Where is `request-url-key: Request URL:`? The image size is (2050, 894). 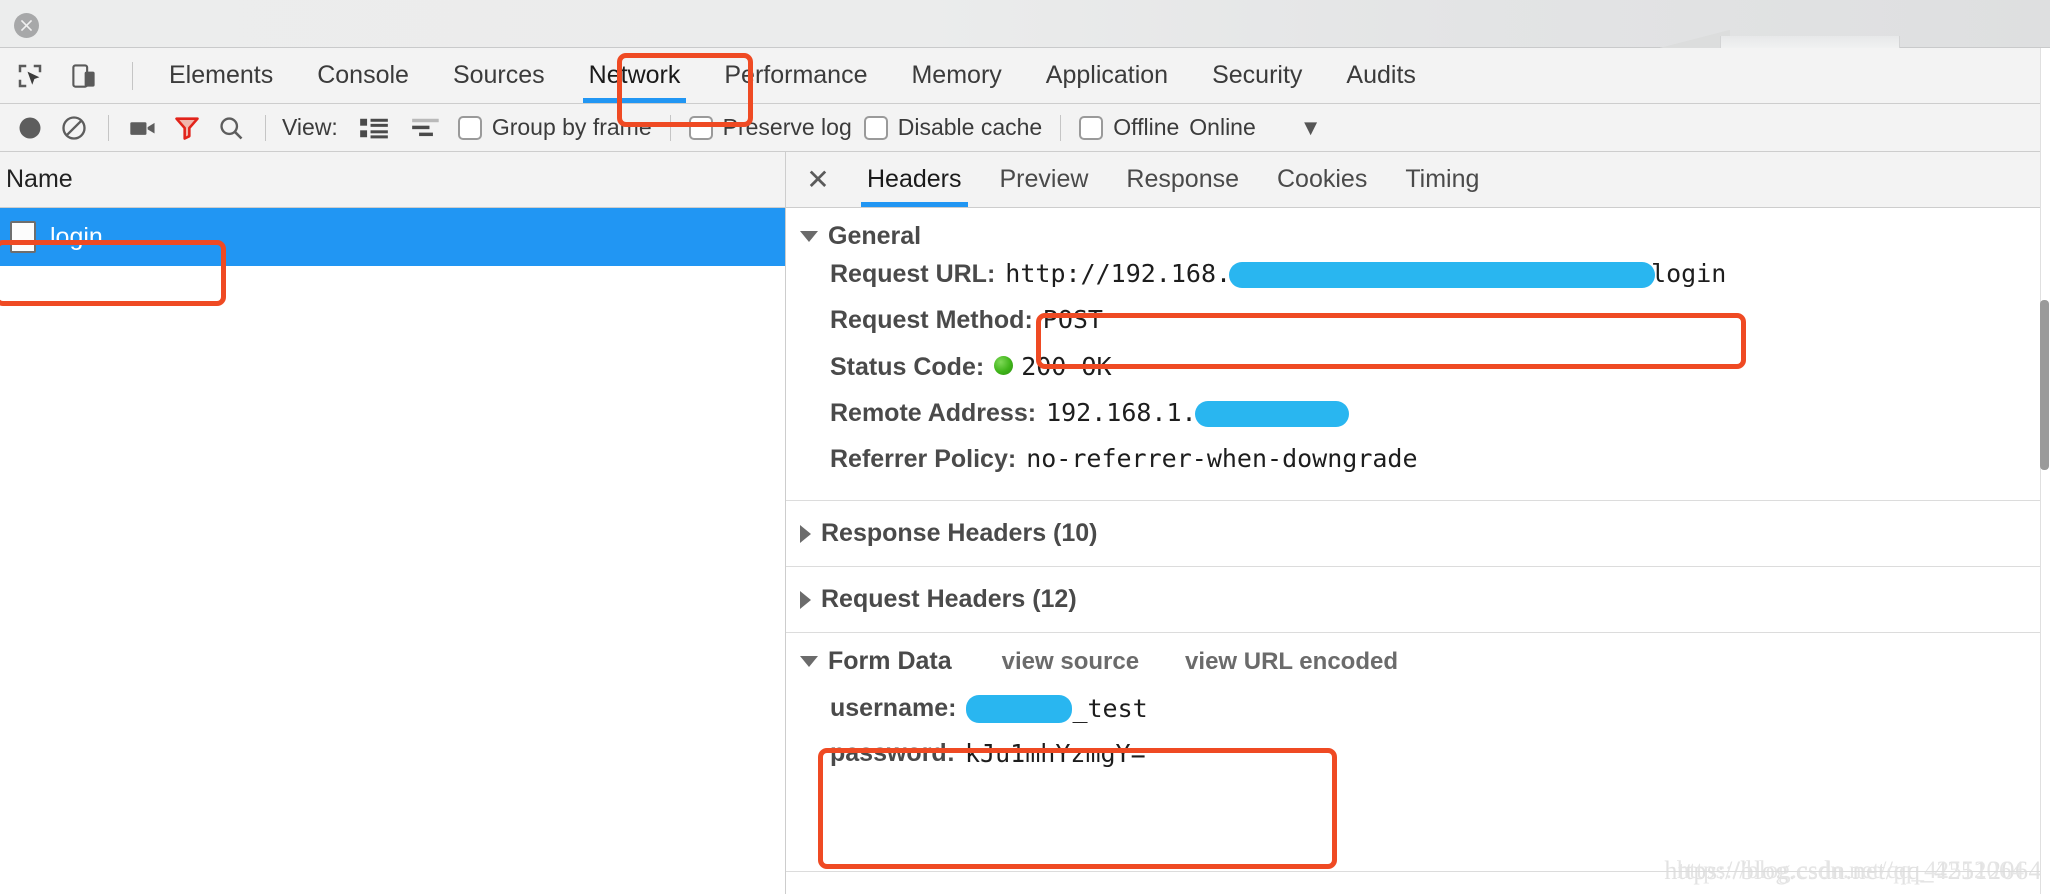 request-url-key: Request URL: is located at coordinates (913, 274).